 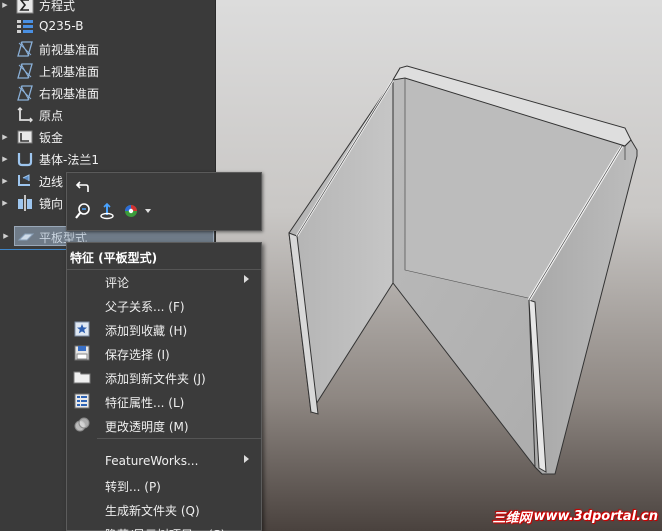 I want to click on menu-item-label: 更改透明度 (M), so click(x=147, y=427).